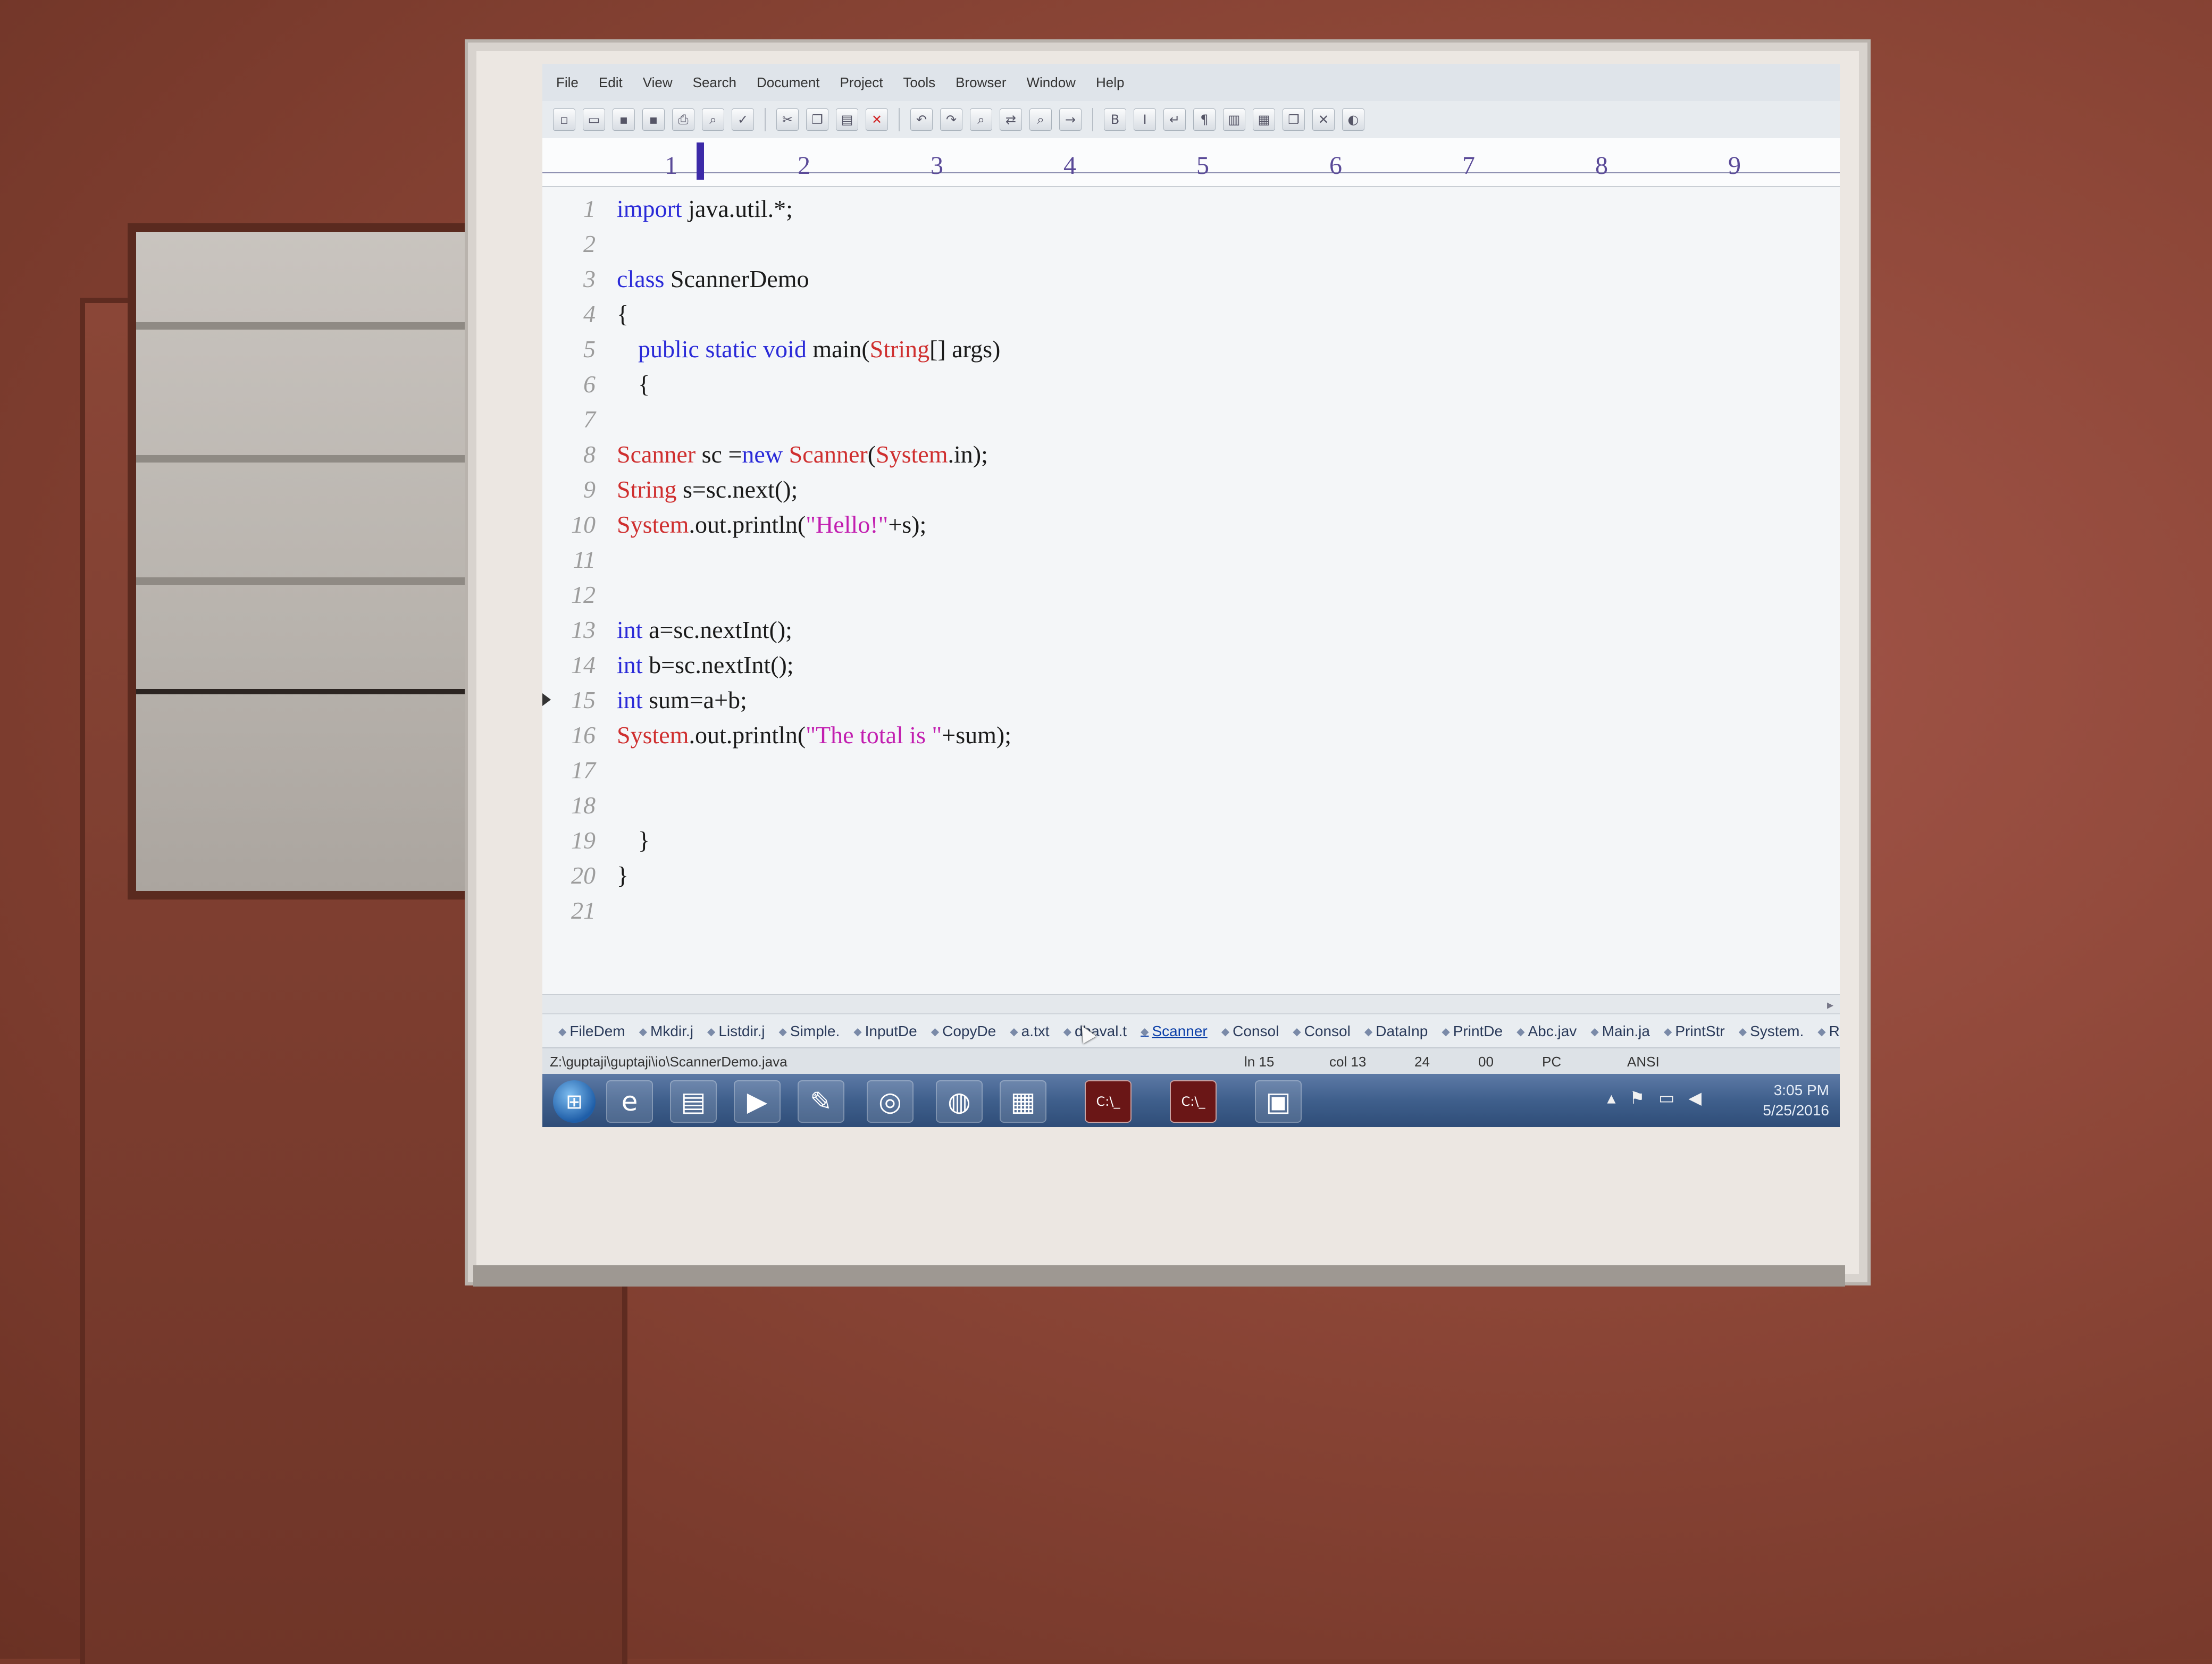  What do you see at coordinates (1204, 119) in the screenshot?
I see `show-spaces-icon: ¶` at bounding box center [1204, 119].